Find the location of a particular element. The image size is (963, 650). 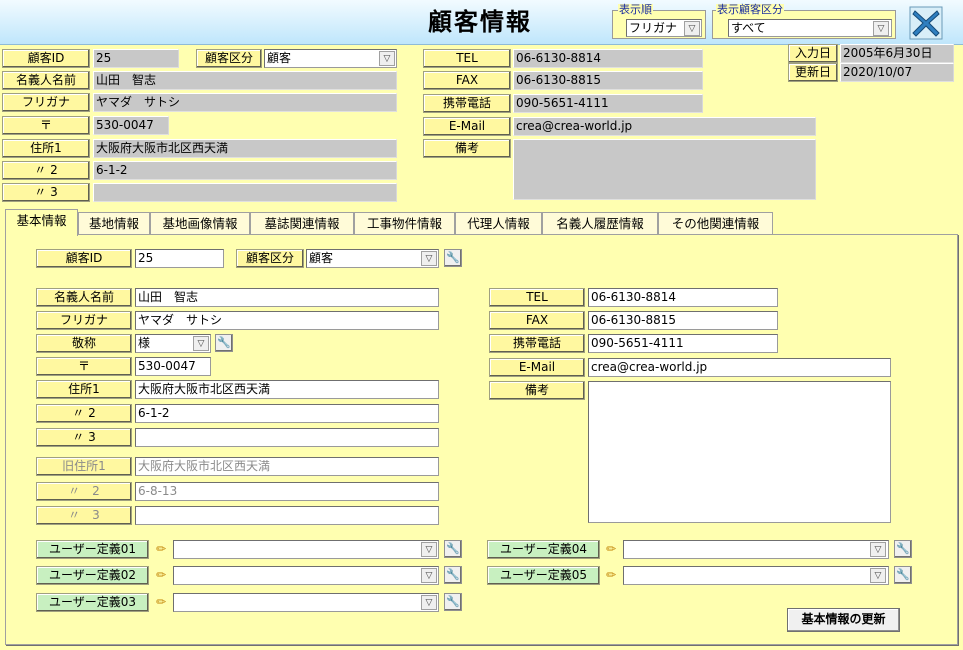

top-customer-type-select: 顧客 is located at coordinates (330, 58).